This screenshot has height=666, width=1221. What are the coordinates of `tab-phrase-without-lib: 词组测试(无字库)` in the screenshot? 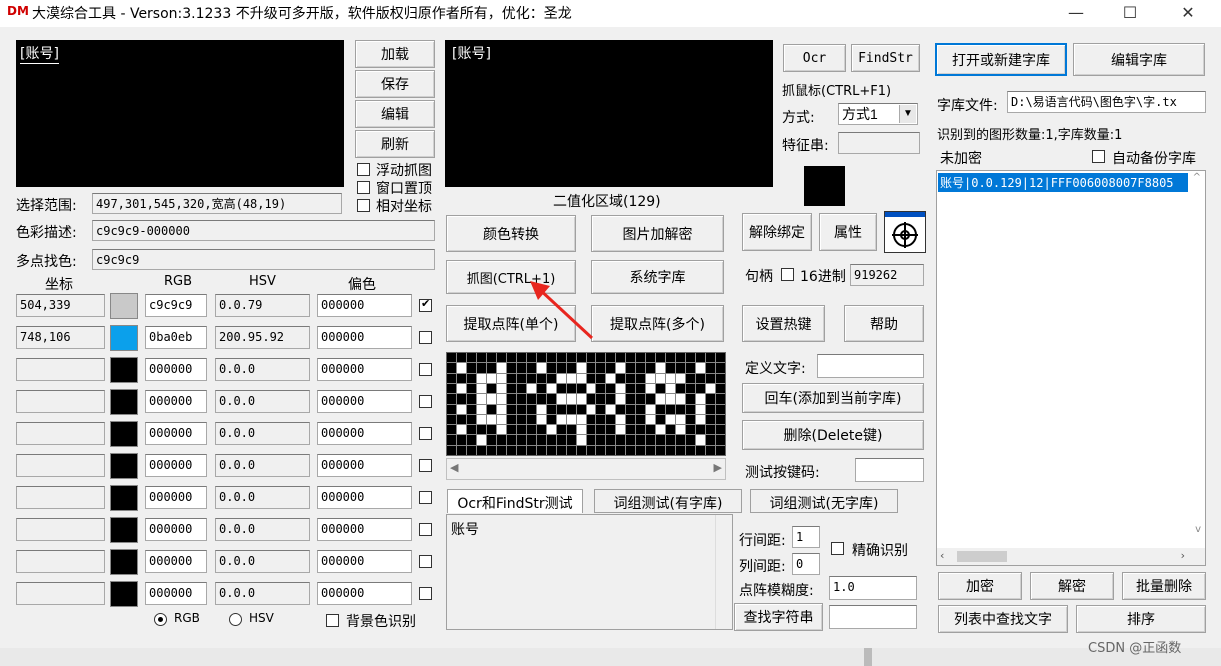 It's located at (824, 501).